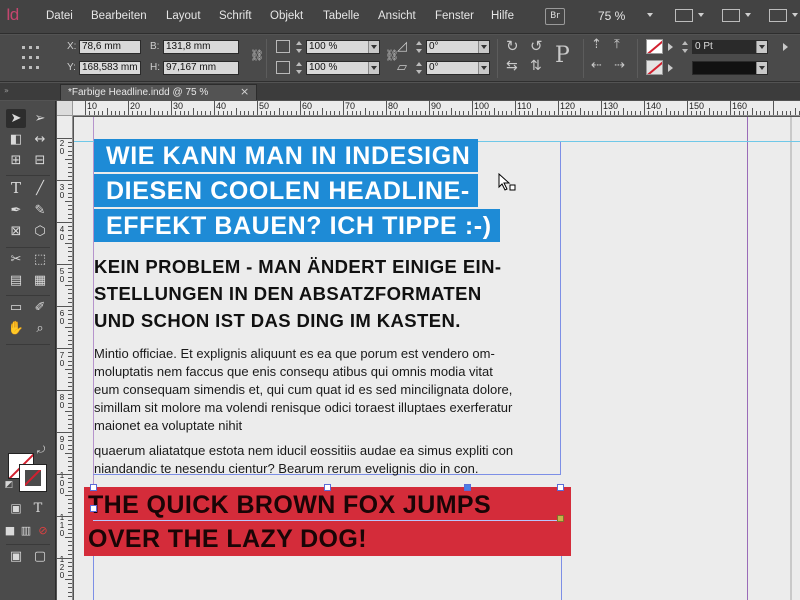 This screenshot has height=600, width=800. What do you see at coordinates (684, 15) in the screenshot?
I see `view-options-icon` at bounding box center [684, 15].